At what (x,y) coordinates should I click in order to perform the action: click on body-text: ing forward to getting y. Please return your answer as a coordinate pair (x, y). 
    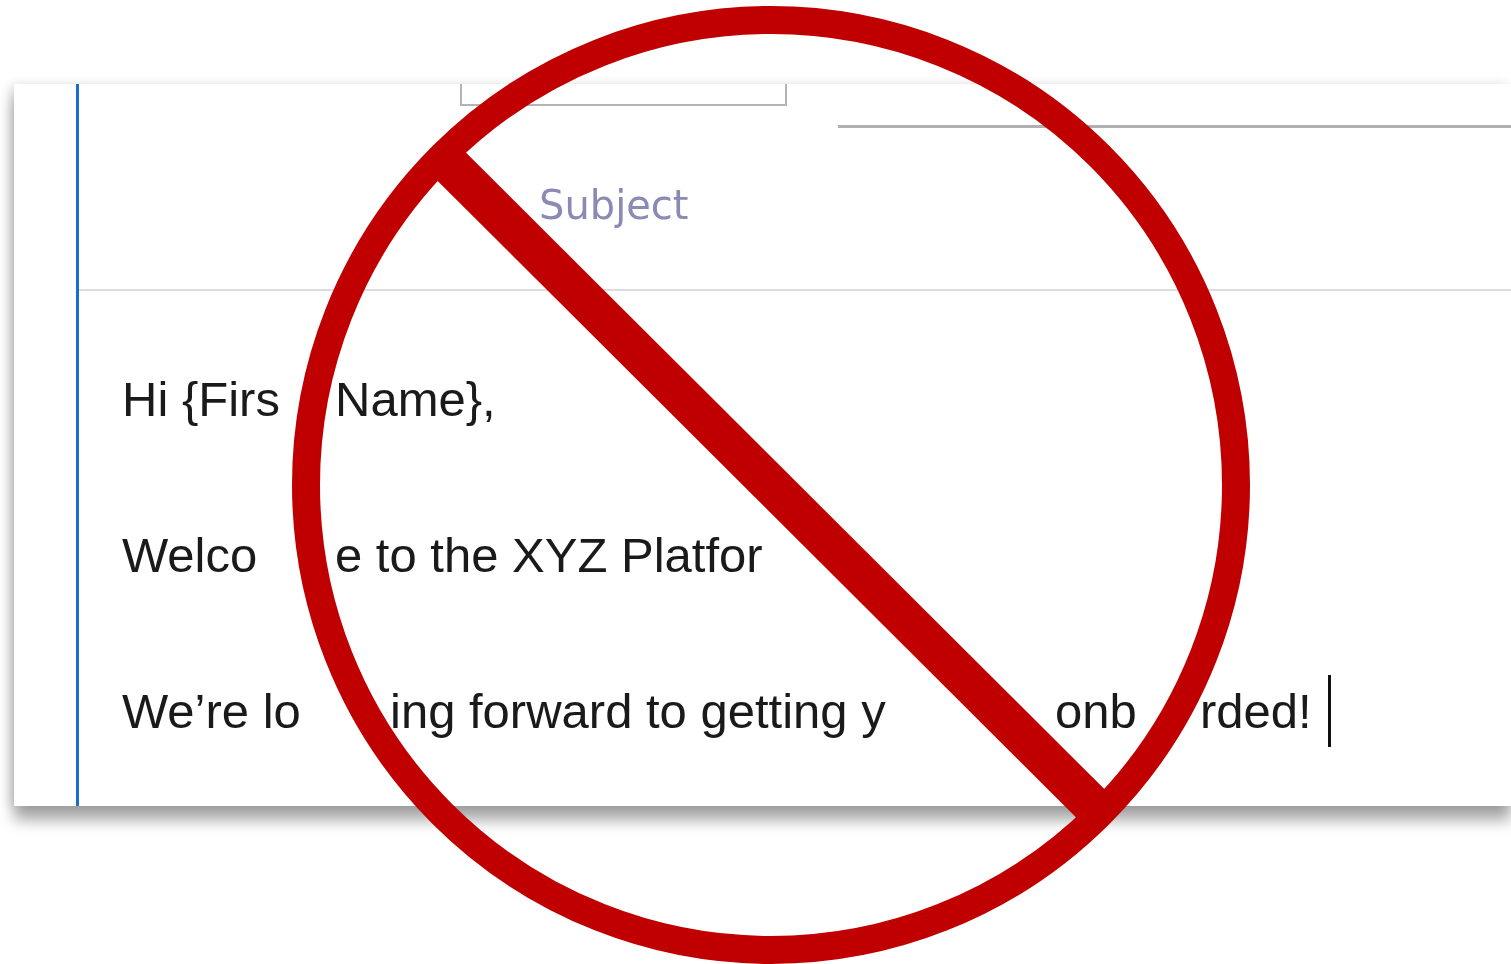
    Looking at the image, I should click on (638, 711).